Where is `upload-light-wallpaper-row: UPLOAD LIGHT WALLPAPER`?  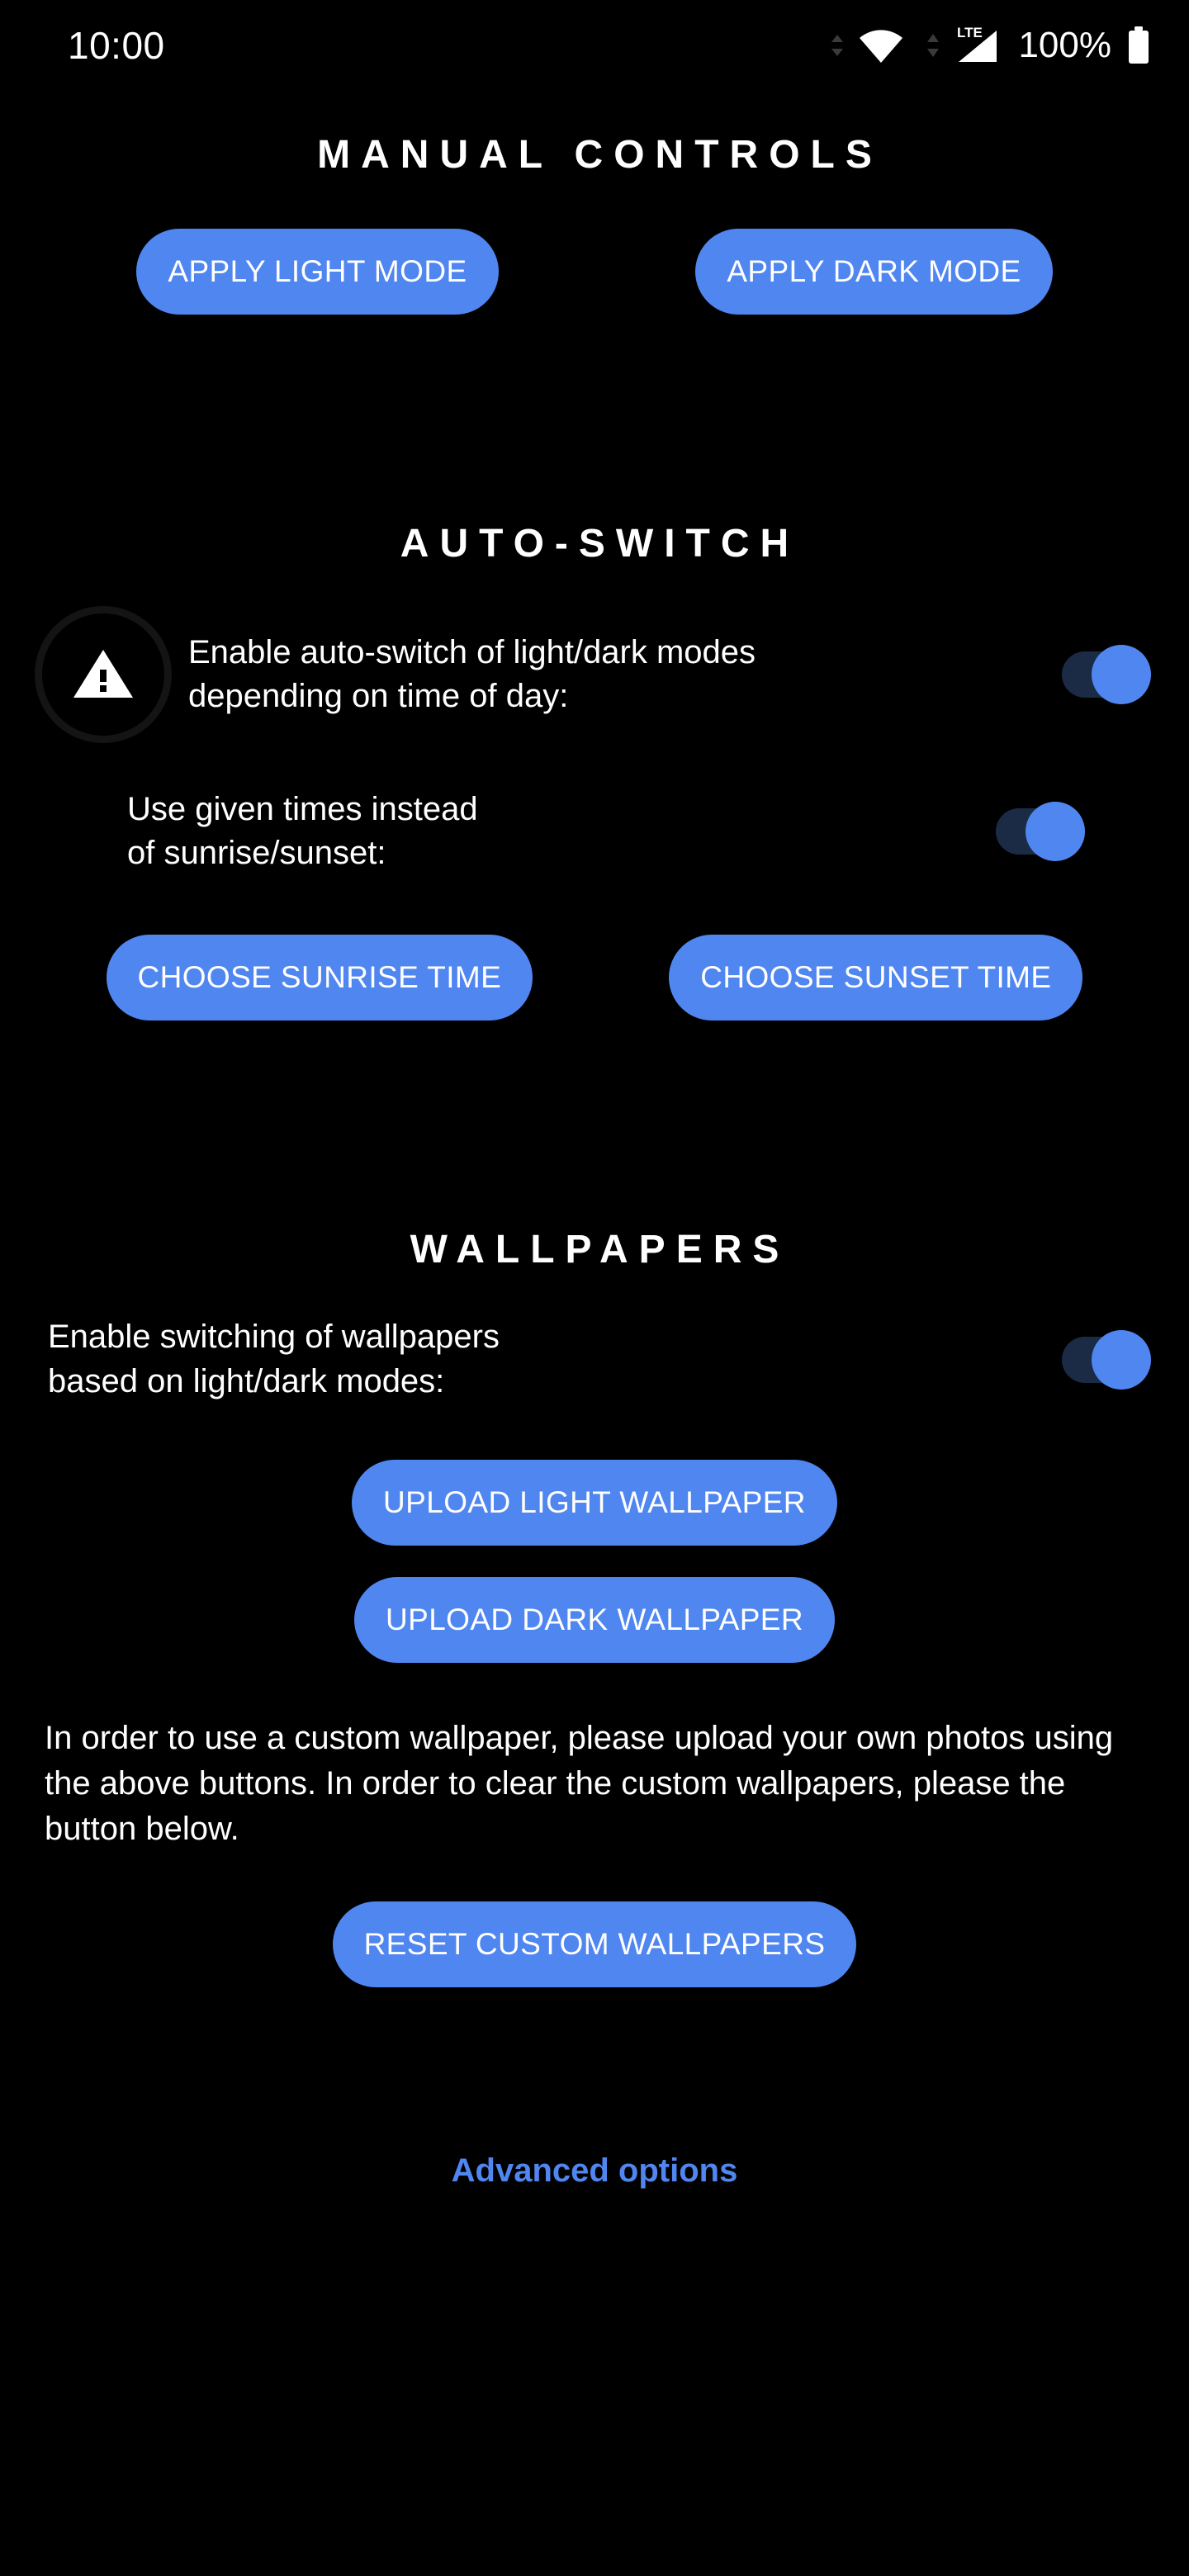 upload-light-wallpaper-row: UPLOAD LIGHT WALLPAPER is located at coordinates (594, 1502).